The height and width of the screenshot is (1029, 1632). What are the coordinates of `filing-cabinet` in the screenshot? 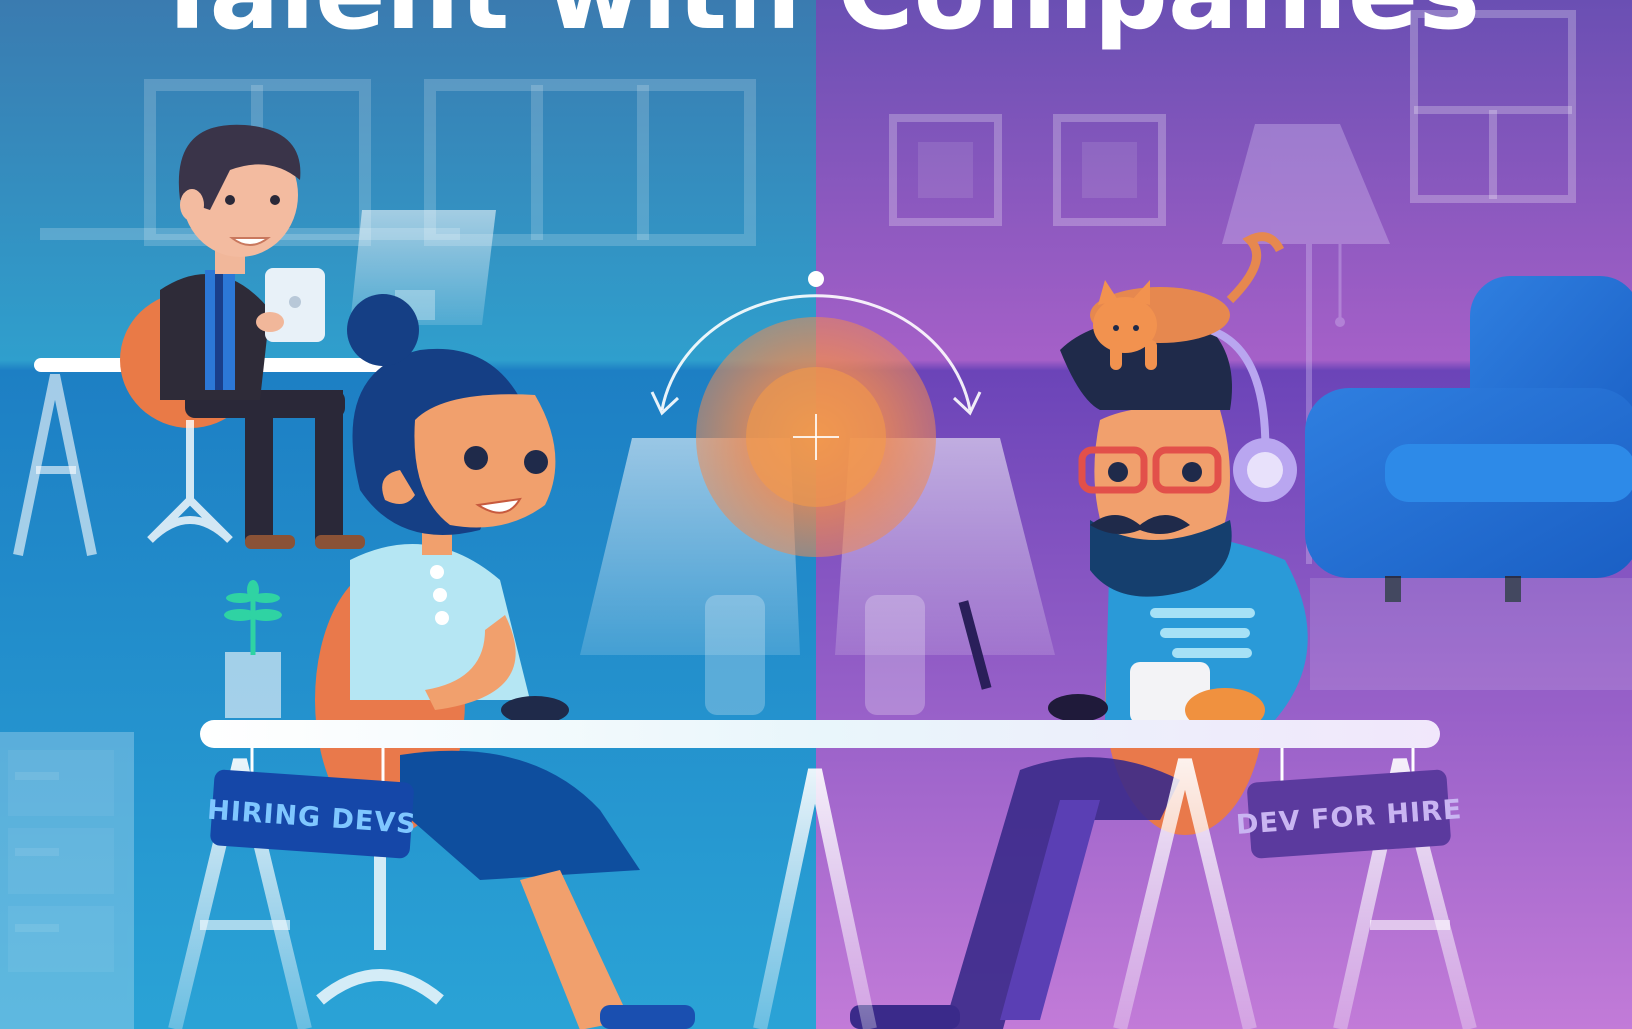 It's located at (67, 880).